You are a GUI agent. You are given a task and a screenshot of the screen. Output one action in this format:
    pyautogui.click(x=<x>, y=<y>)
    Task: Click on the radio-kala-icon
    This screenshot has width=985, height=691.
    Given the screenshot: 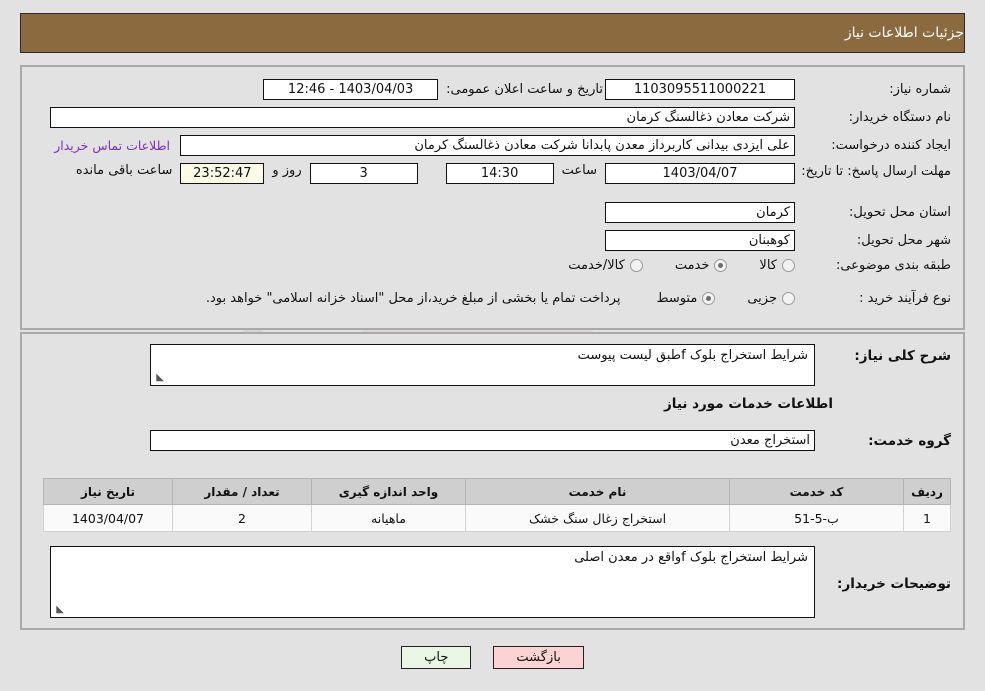 What is the action you would take?
    pyautogui.click(x=788, y=265)
    